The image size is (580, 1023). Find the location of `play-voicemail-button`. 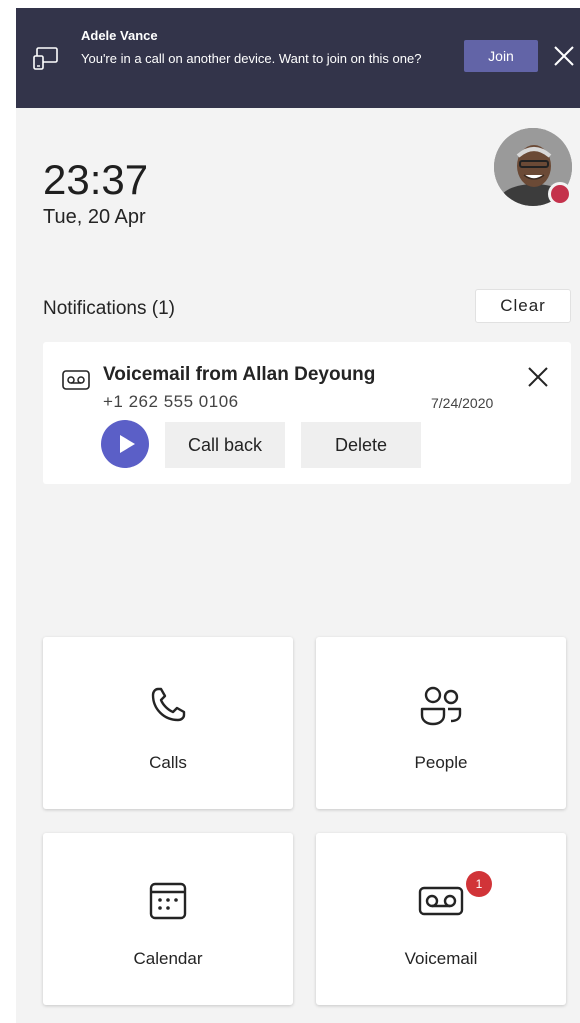

play-voicemail-button is located at coordinates (125, 444).